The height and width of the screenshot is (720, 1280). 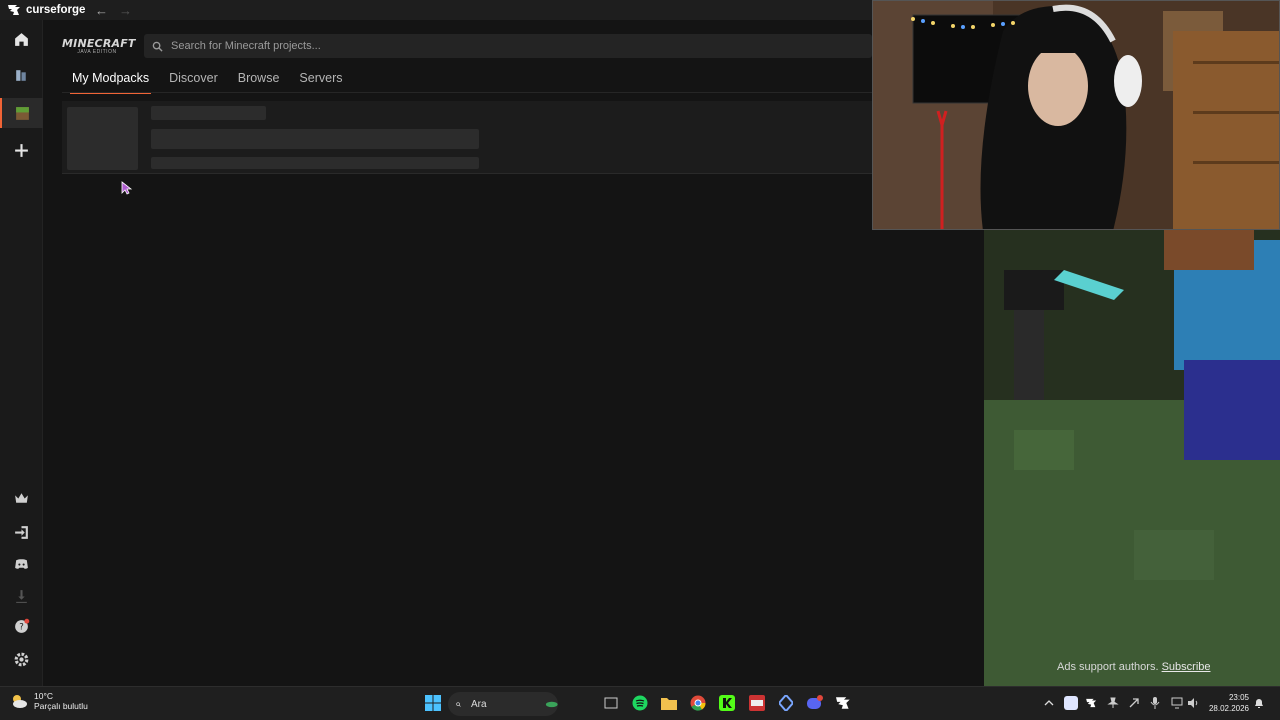 What do you see at coordinates (21, 564) in the screenshot?
I see `discord-icon` at bounding box center [21, 564].